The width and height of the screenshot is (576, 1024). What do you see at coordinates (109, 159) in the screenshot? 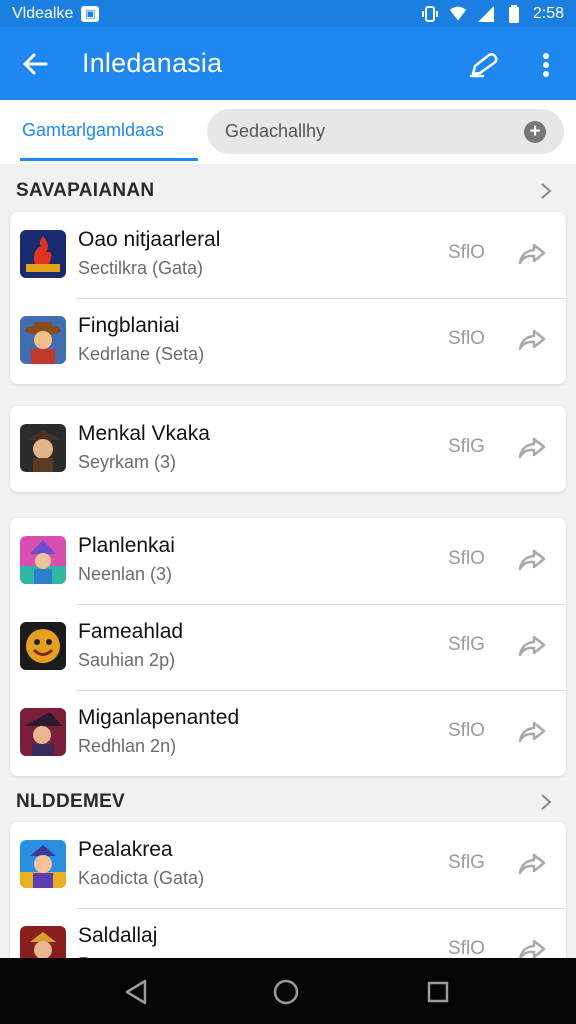
I see `tab-indicator` at bounding box center [109, 159].